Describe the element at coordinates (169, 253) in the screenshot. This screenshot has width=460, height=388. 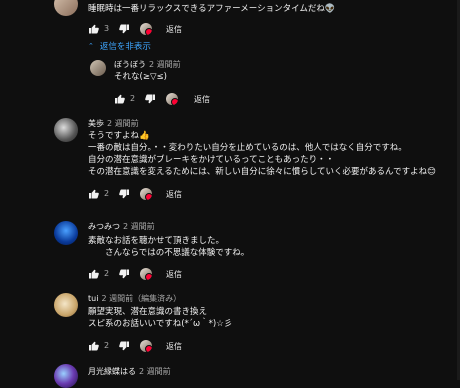
I see `comment-text-line: さんならではの不思議な体験ですね。` at that location.